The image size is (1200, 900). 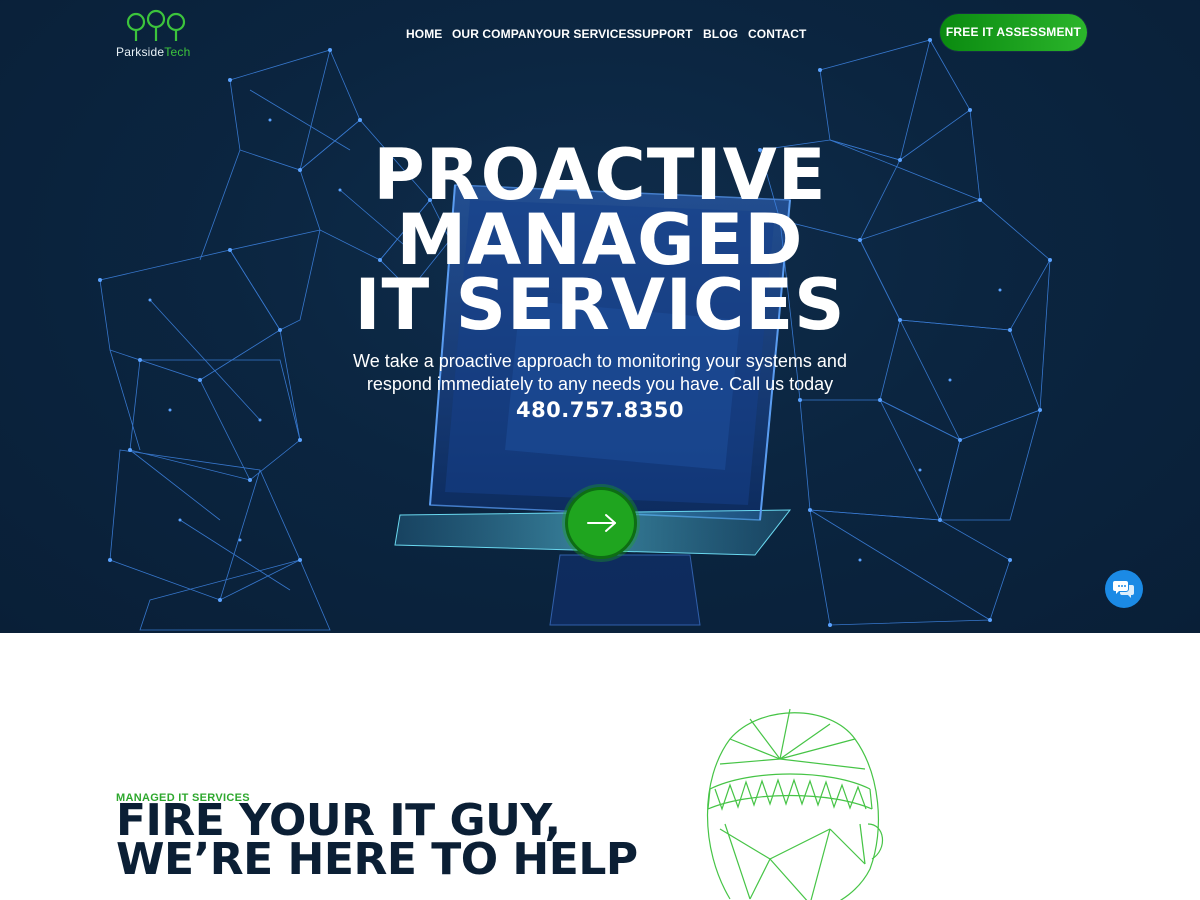 I want to click on nav-item-support: SUPPORT, so click(x=663, y=34).